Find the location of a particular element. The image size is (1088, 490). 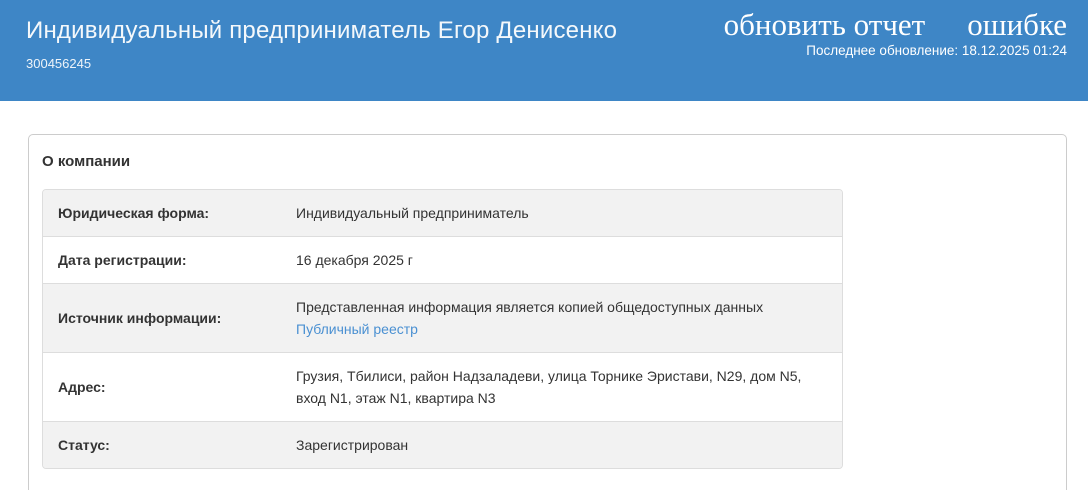

header-links: обновить отчет ошибке is located at coordinates (895, 25).